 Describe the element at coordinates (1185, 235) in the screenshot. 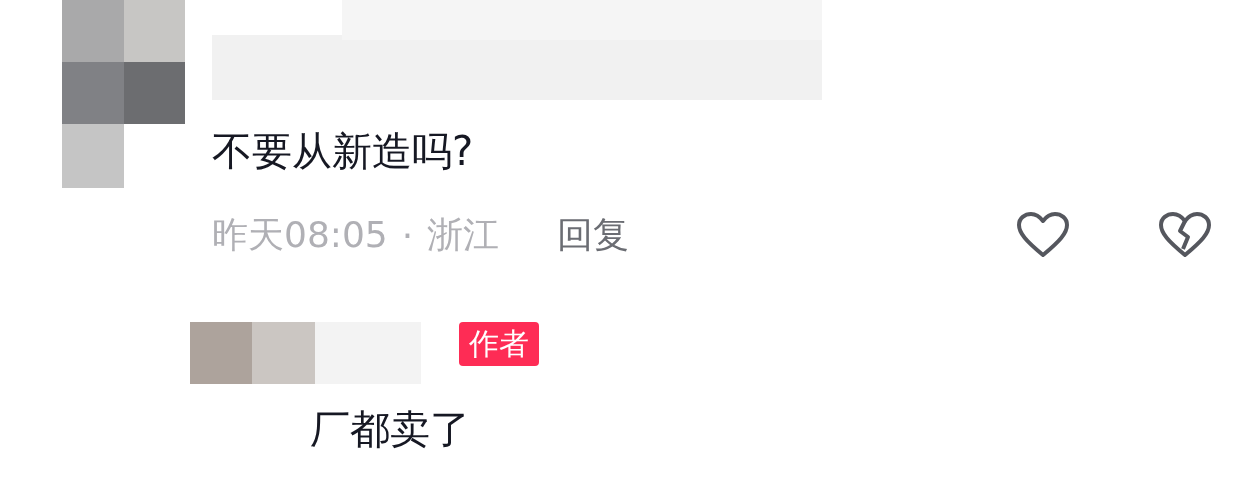

I see `dislike-button` at that location.